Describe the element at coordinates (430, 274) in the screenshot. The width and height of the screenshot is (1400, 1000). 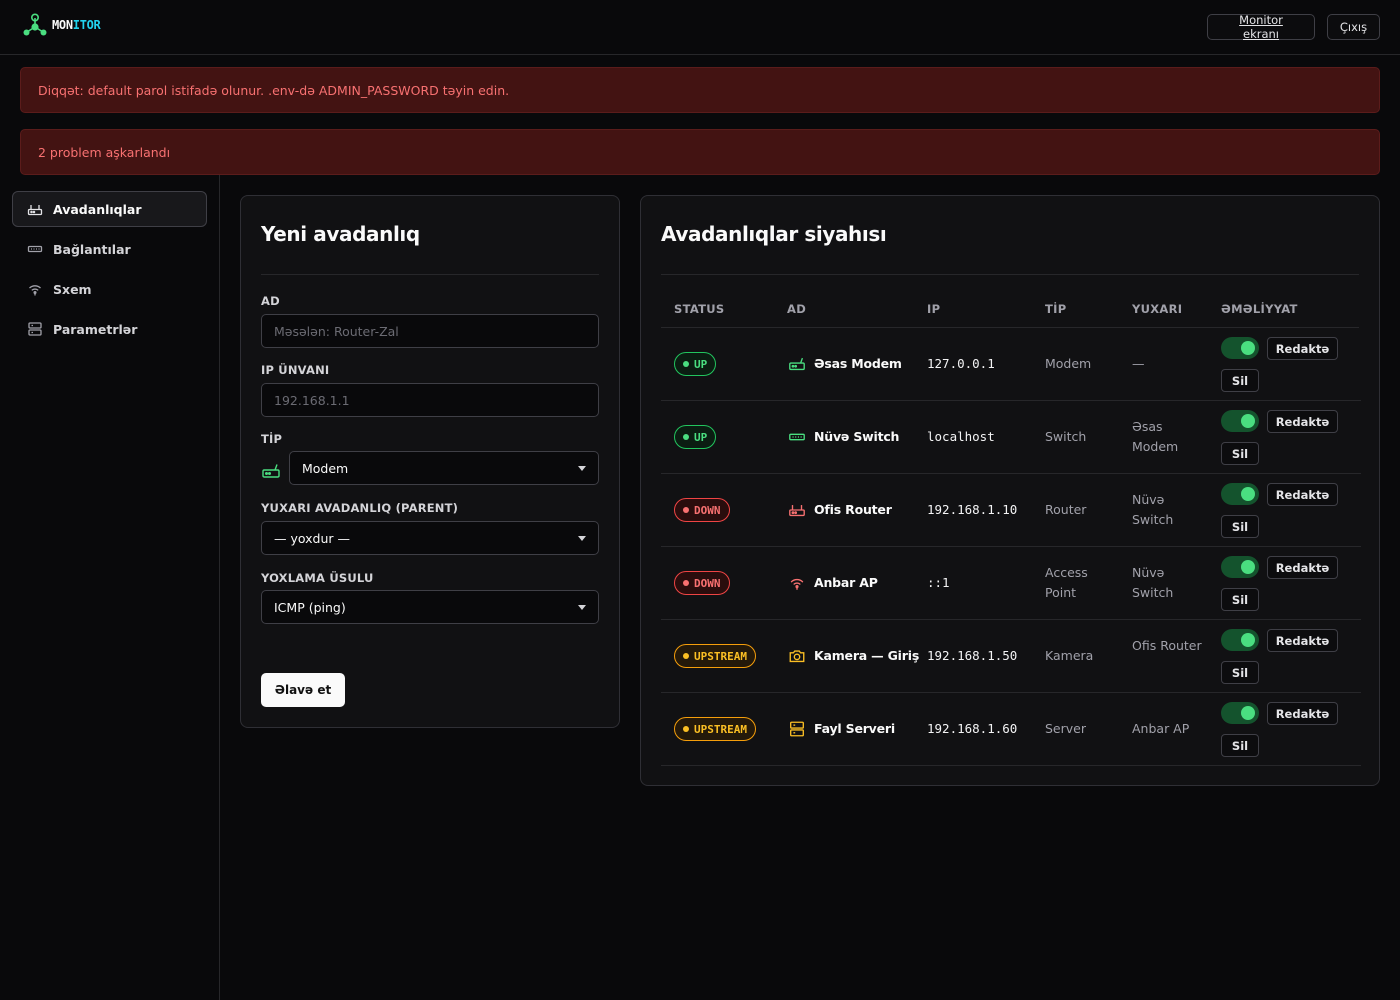
I see `divider` at that location.